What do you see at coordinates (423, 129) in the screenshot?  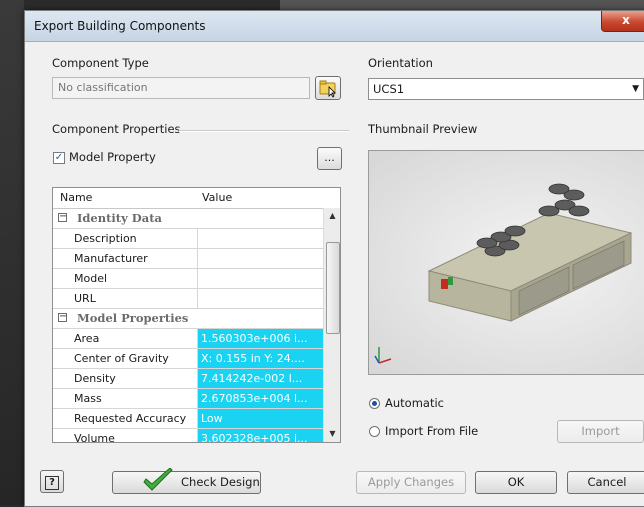 I see `thumbnail-preview-label: Thumbnail Preview` at bounding box center [423, 129].